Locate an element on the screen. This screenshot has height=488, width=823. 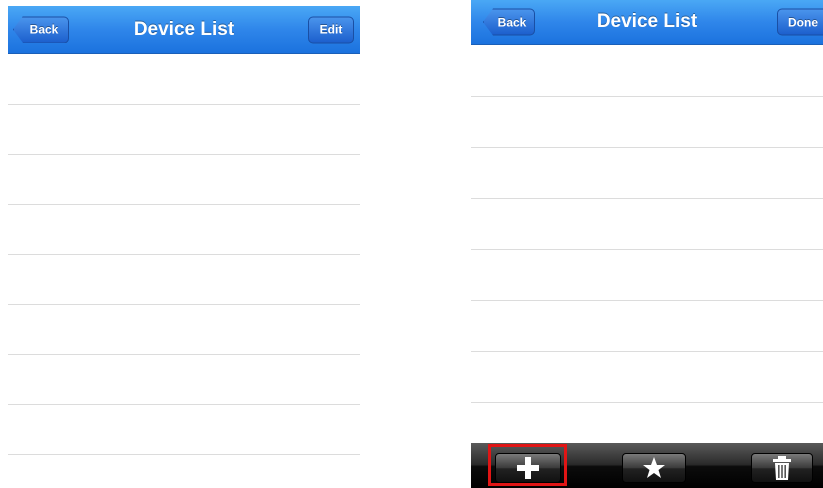
bottom-toolbar is located at coordinates (647, 465).